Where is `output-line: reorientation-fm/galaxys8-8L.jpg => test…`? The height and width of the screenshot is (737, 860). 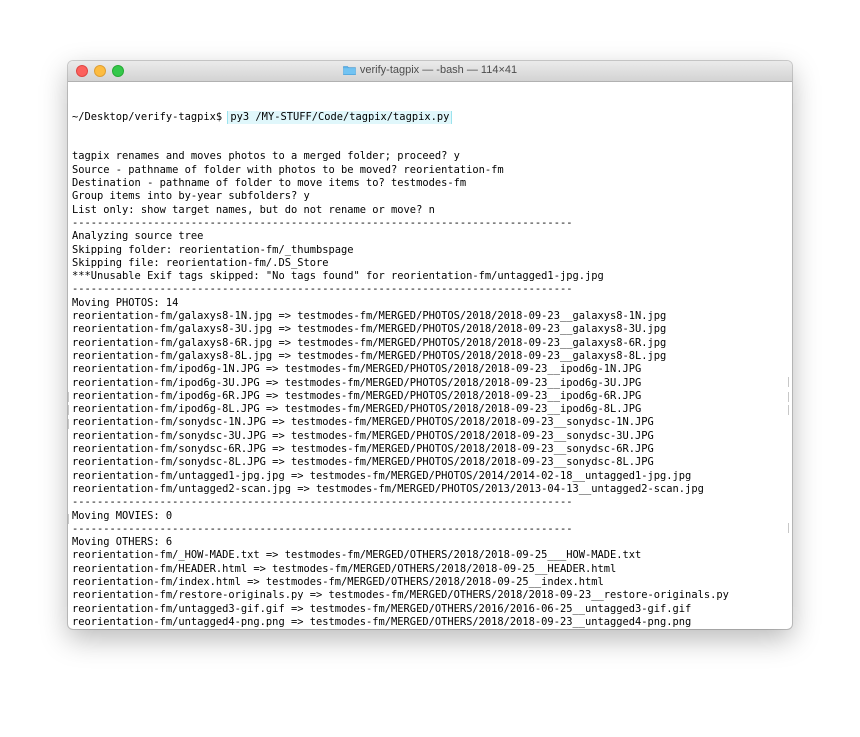
output-line: reorientation-fm/galaxys8-8L.jpg => test… is located at coordinates (369, 355).